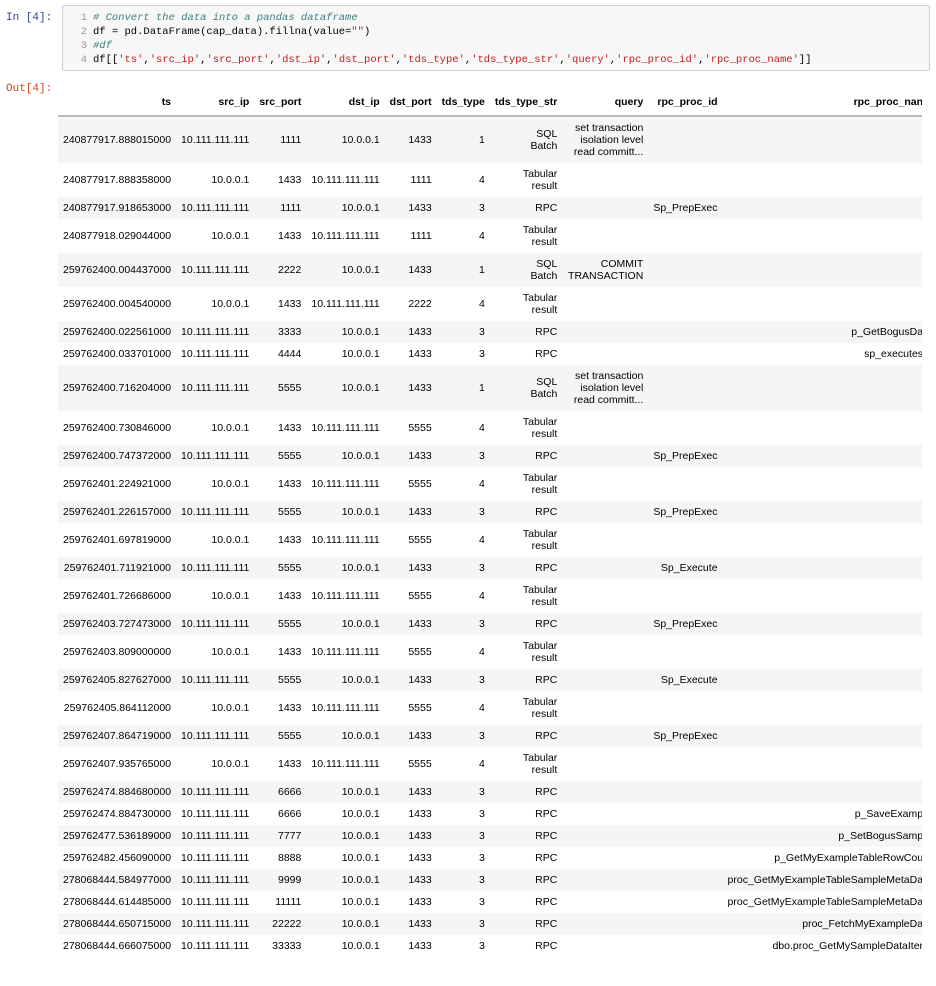  I want to click on cell-text: 3, so click(482, 354).